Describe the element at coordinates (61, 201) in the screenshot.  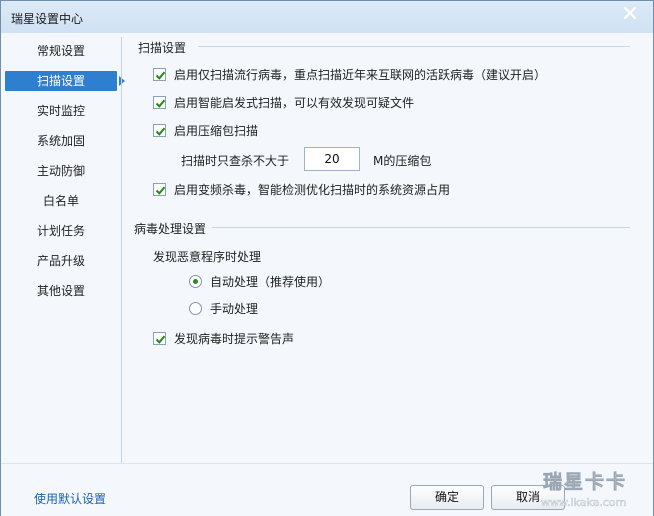
I see `sidebar-item-whitelist: 白名单` at that location.